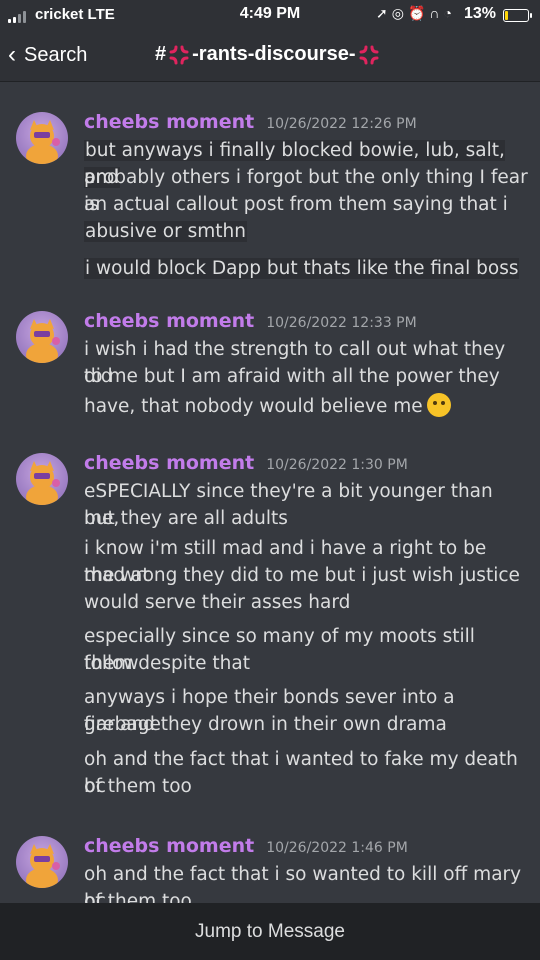 This screenshot has width=540, height=960. What do you see at coordinates (217, 602) in the screenshot?
I see `message-line: would serve their asses hard` at bounding box center [217, 602].